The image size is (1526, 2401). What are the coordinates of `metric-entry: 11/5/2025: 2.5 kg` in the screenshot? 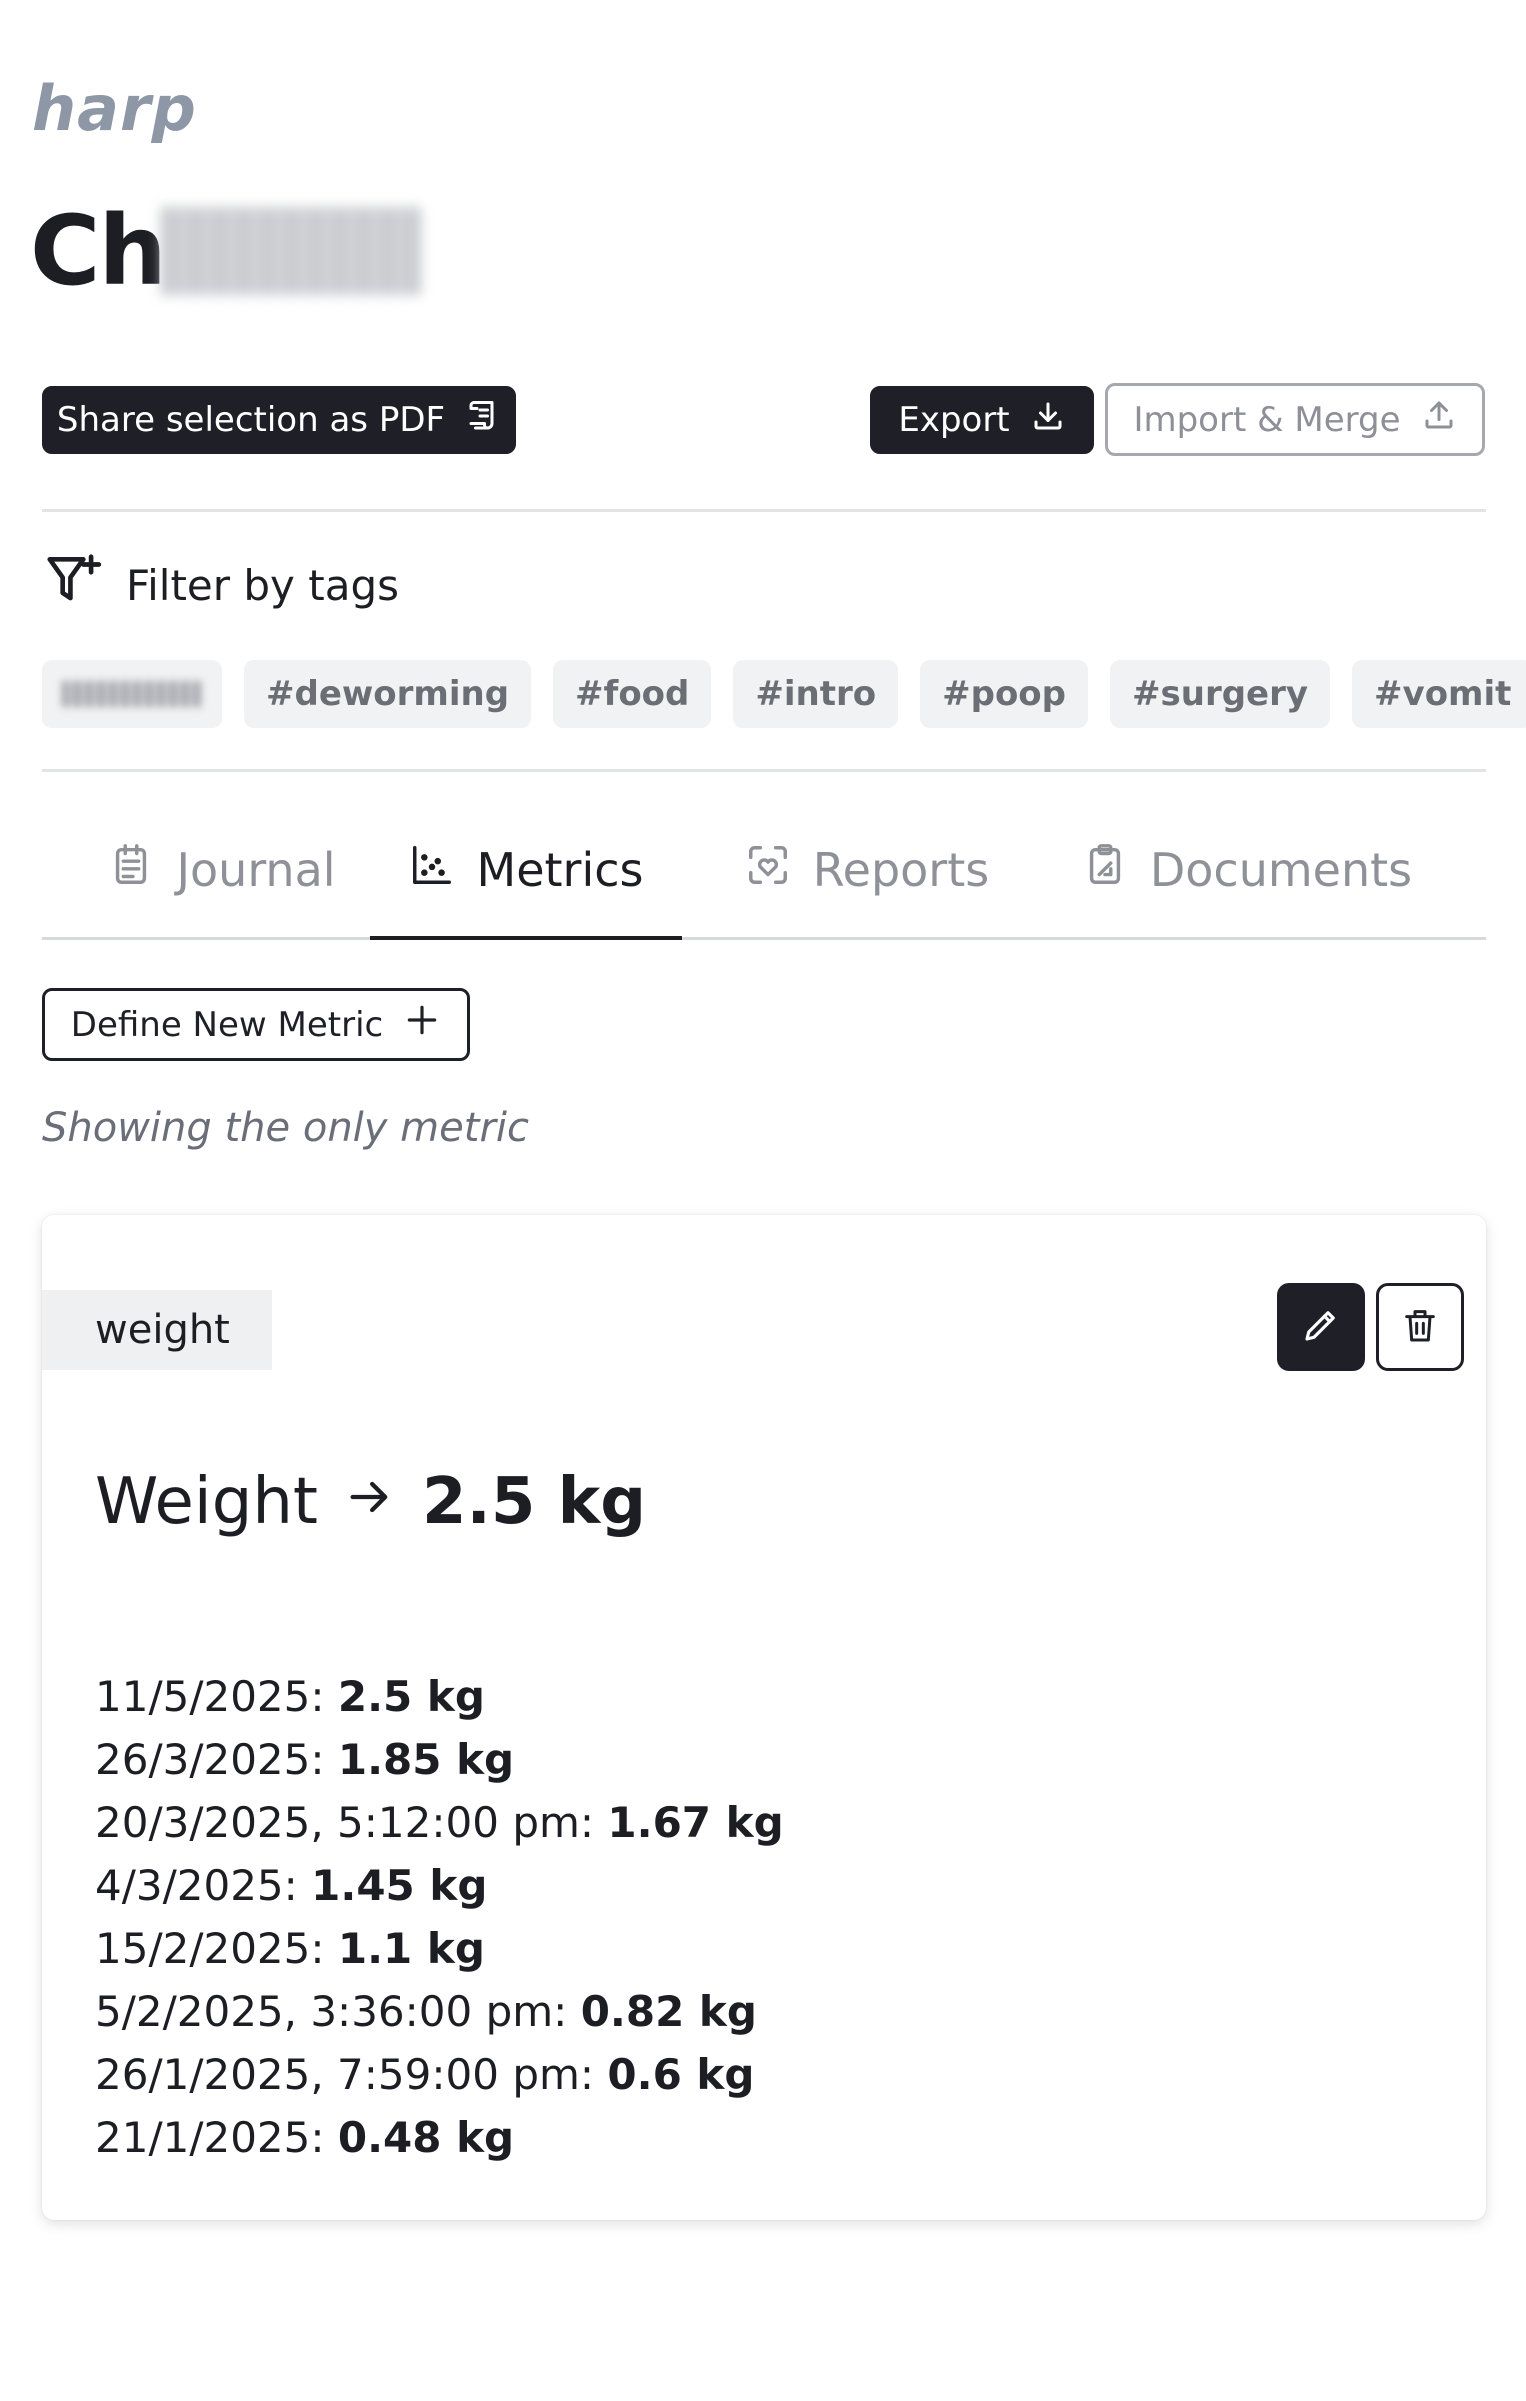 It's located at (439, 1696).